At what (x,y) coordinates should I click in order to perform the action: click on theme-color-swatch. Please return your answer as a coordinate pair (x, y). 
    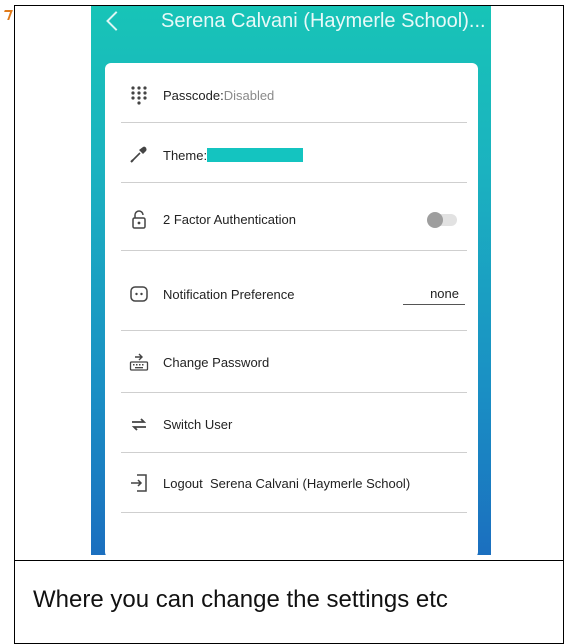
    Looking at the image, I should click on (255, 155).